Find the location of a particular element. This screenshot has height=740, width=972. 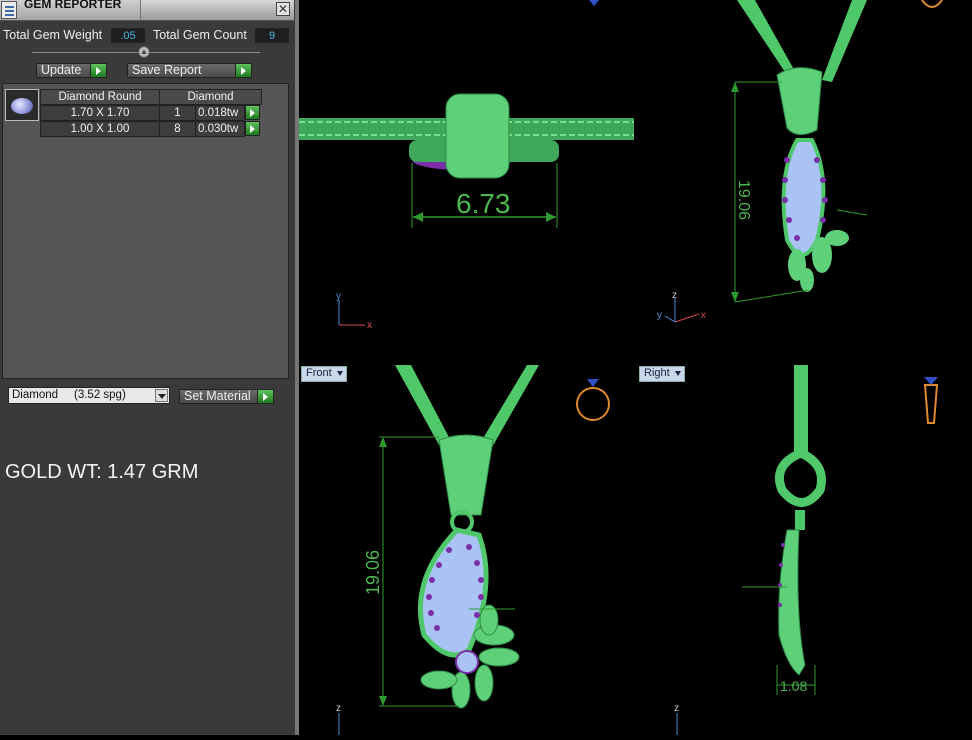

total-gem-weight-label: Total Gem Weight is located at coordinates (53, 35).